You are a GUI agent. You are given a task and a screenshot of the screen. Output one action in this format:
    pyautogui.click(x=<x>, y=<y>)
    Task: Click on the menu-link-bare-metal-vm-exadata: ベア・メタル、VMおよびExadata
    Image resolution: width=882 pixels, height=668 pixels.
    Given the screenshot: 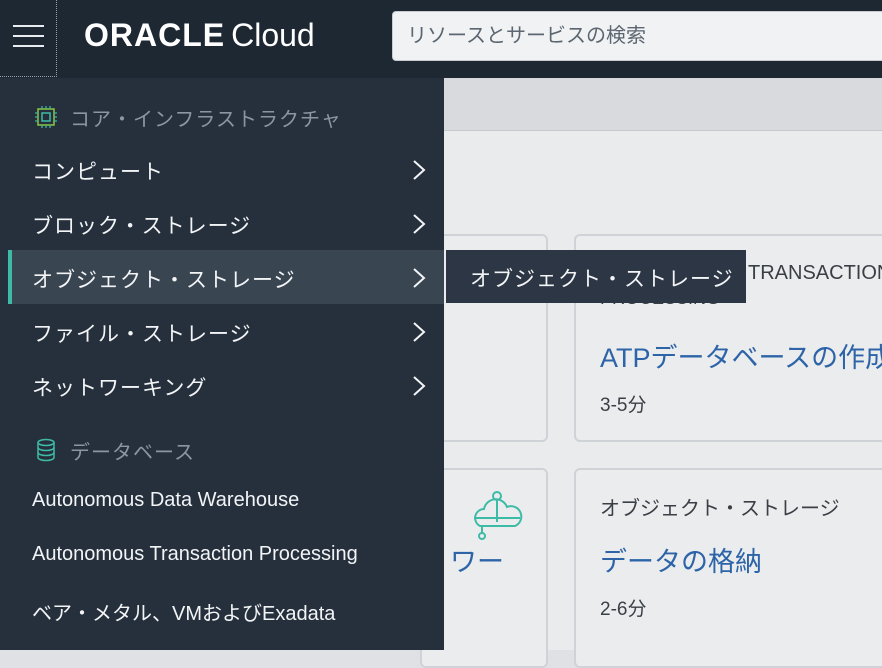 What is the action you would take?
    pyautogui.click(x=183, y=611)
    